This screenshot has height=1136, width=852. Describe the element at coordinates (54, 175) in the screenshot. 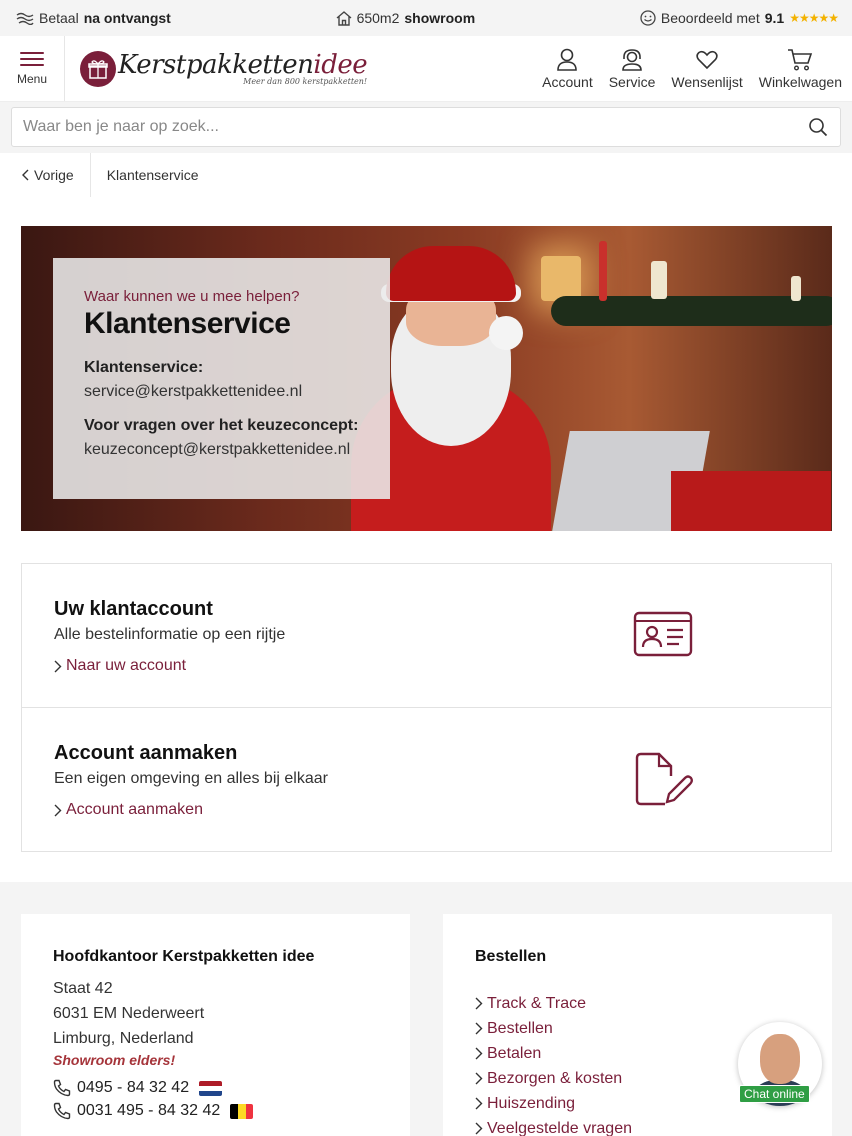

I see `breadcrumb-back-label: Vorige` at that location.